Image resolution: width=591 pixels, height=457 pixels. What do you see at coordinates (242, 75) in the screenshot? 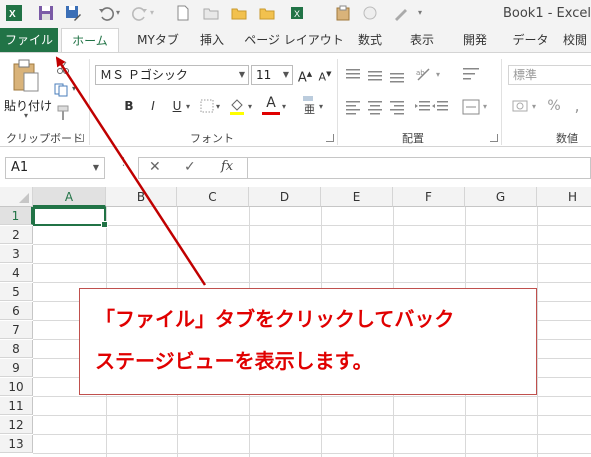
I see `font-name-dropdown-icon: ▼` at bounding box center [242, 75].